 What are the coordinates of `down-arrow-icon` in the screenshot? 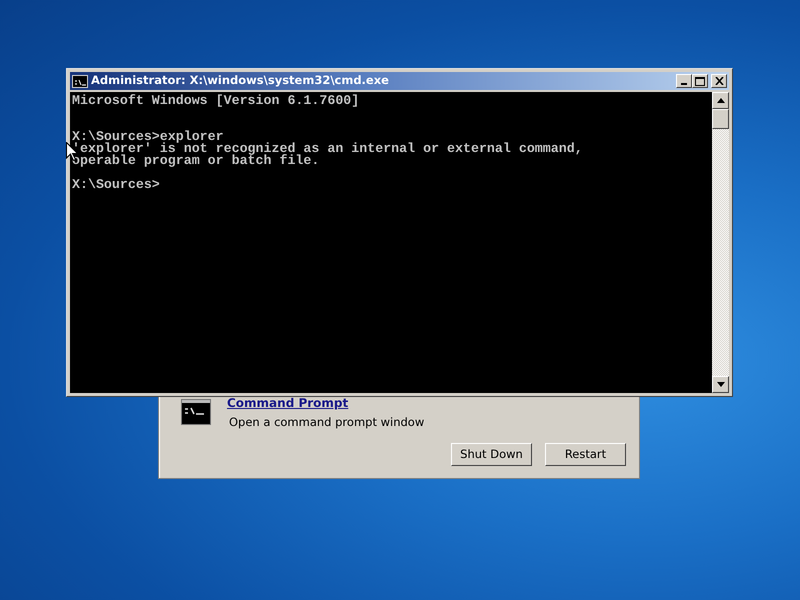 It's located at (720, 384).